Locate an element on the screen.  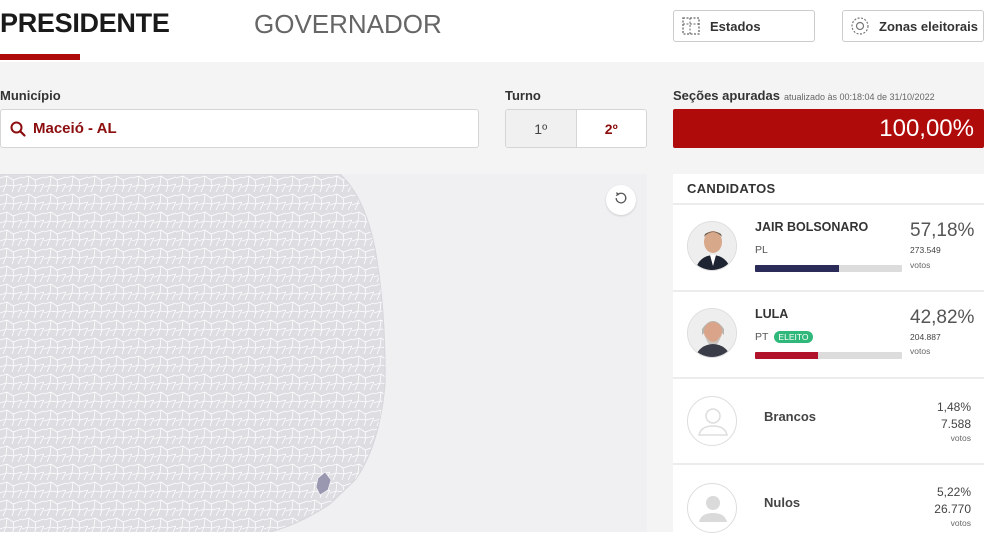
municipio-label: Município is located at coordinates (30, 95).